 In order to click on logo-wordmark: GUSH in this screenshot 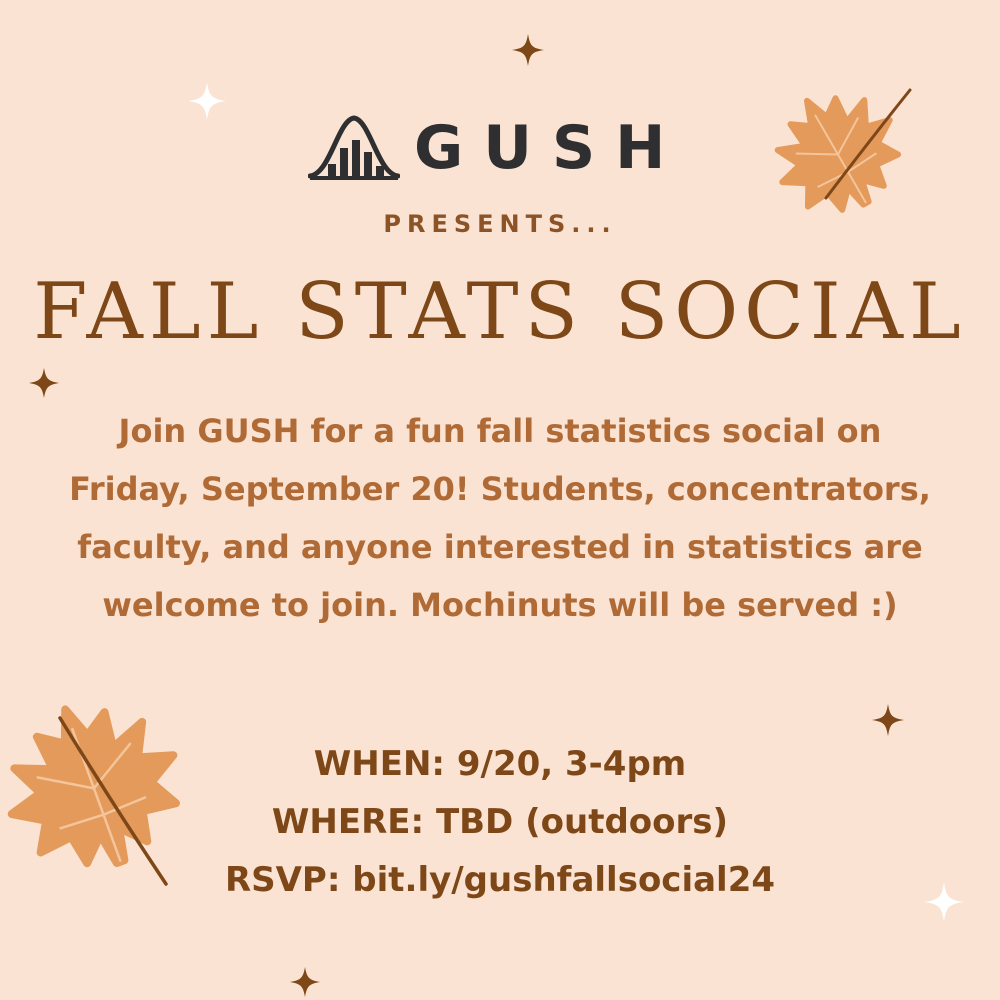, I will do `click(550, 148)`.